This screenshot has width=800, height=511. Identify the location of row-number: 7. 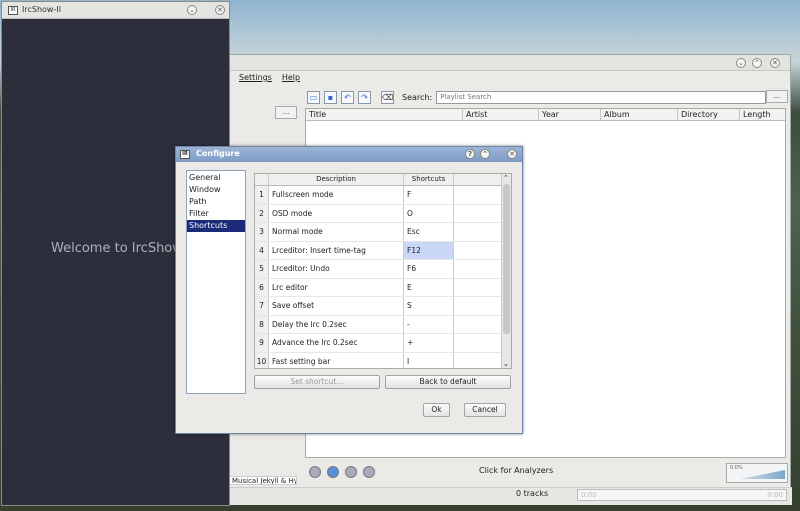
(262, 306).